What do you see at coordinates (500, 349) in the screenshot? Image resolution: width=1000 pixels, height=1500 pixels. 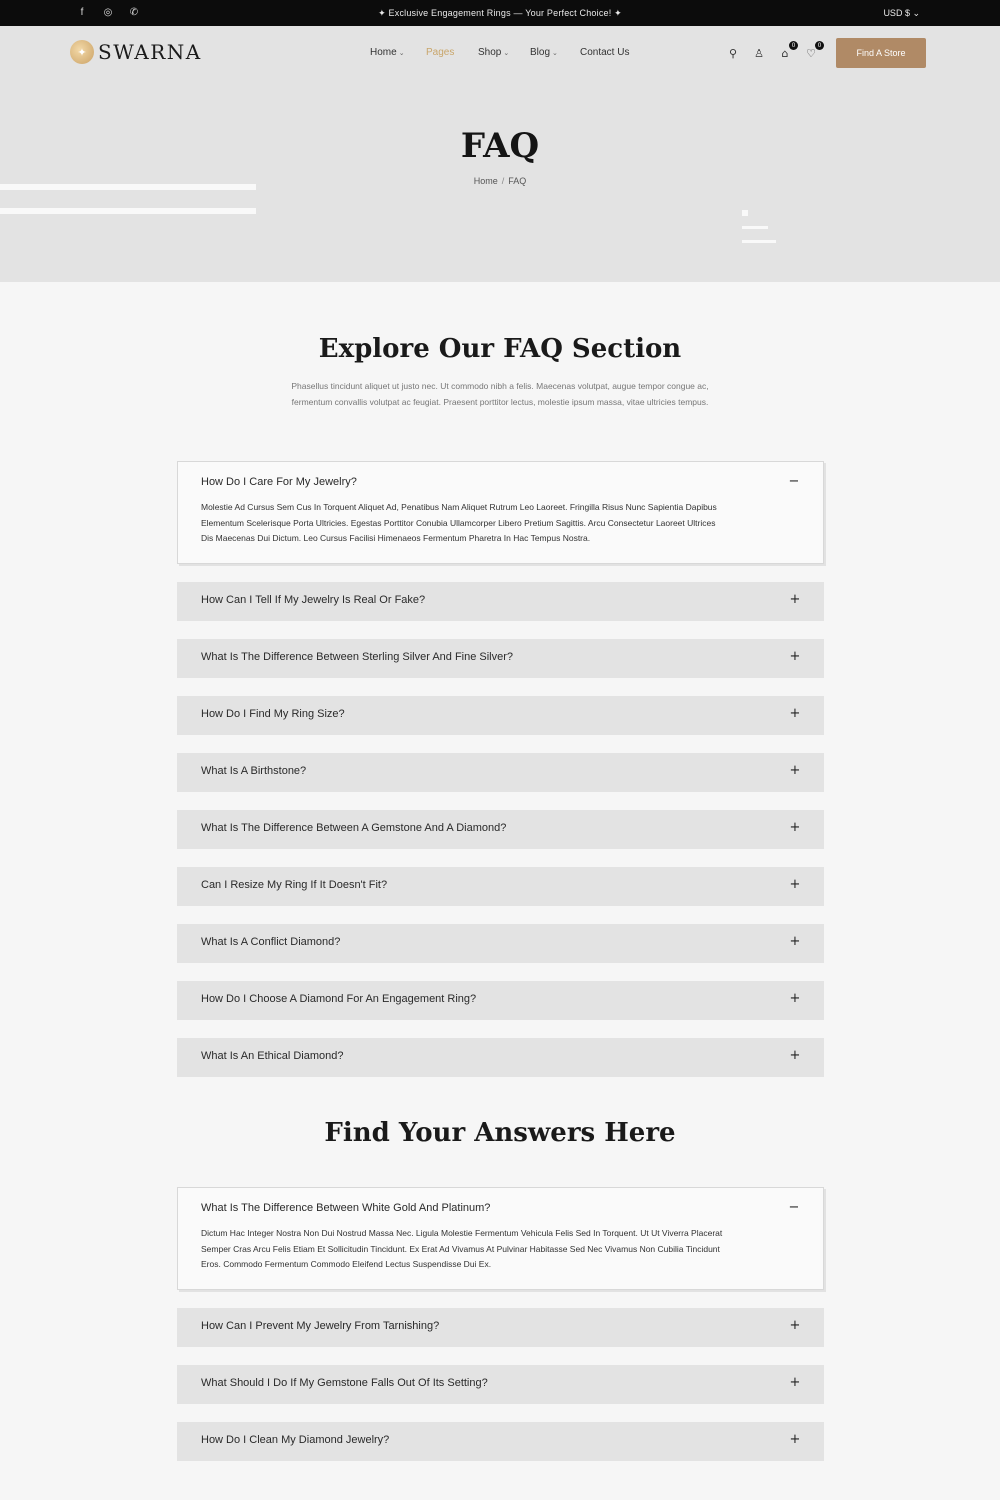 I see `faq-section-title: Explore Our FAQ Section` at bounding box center [500, 349].